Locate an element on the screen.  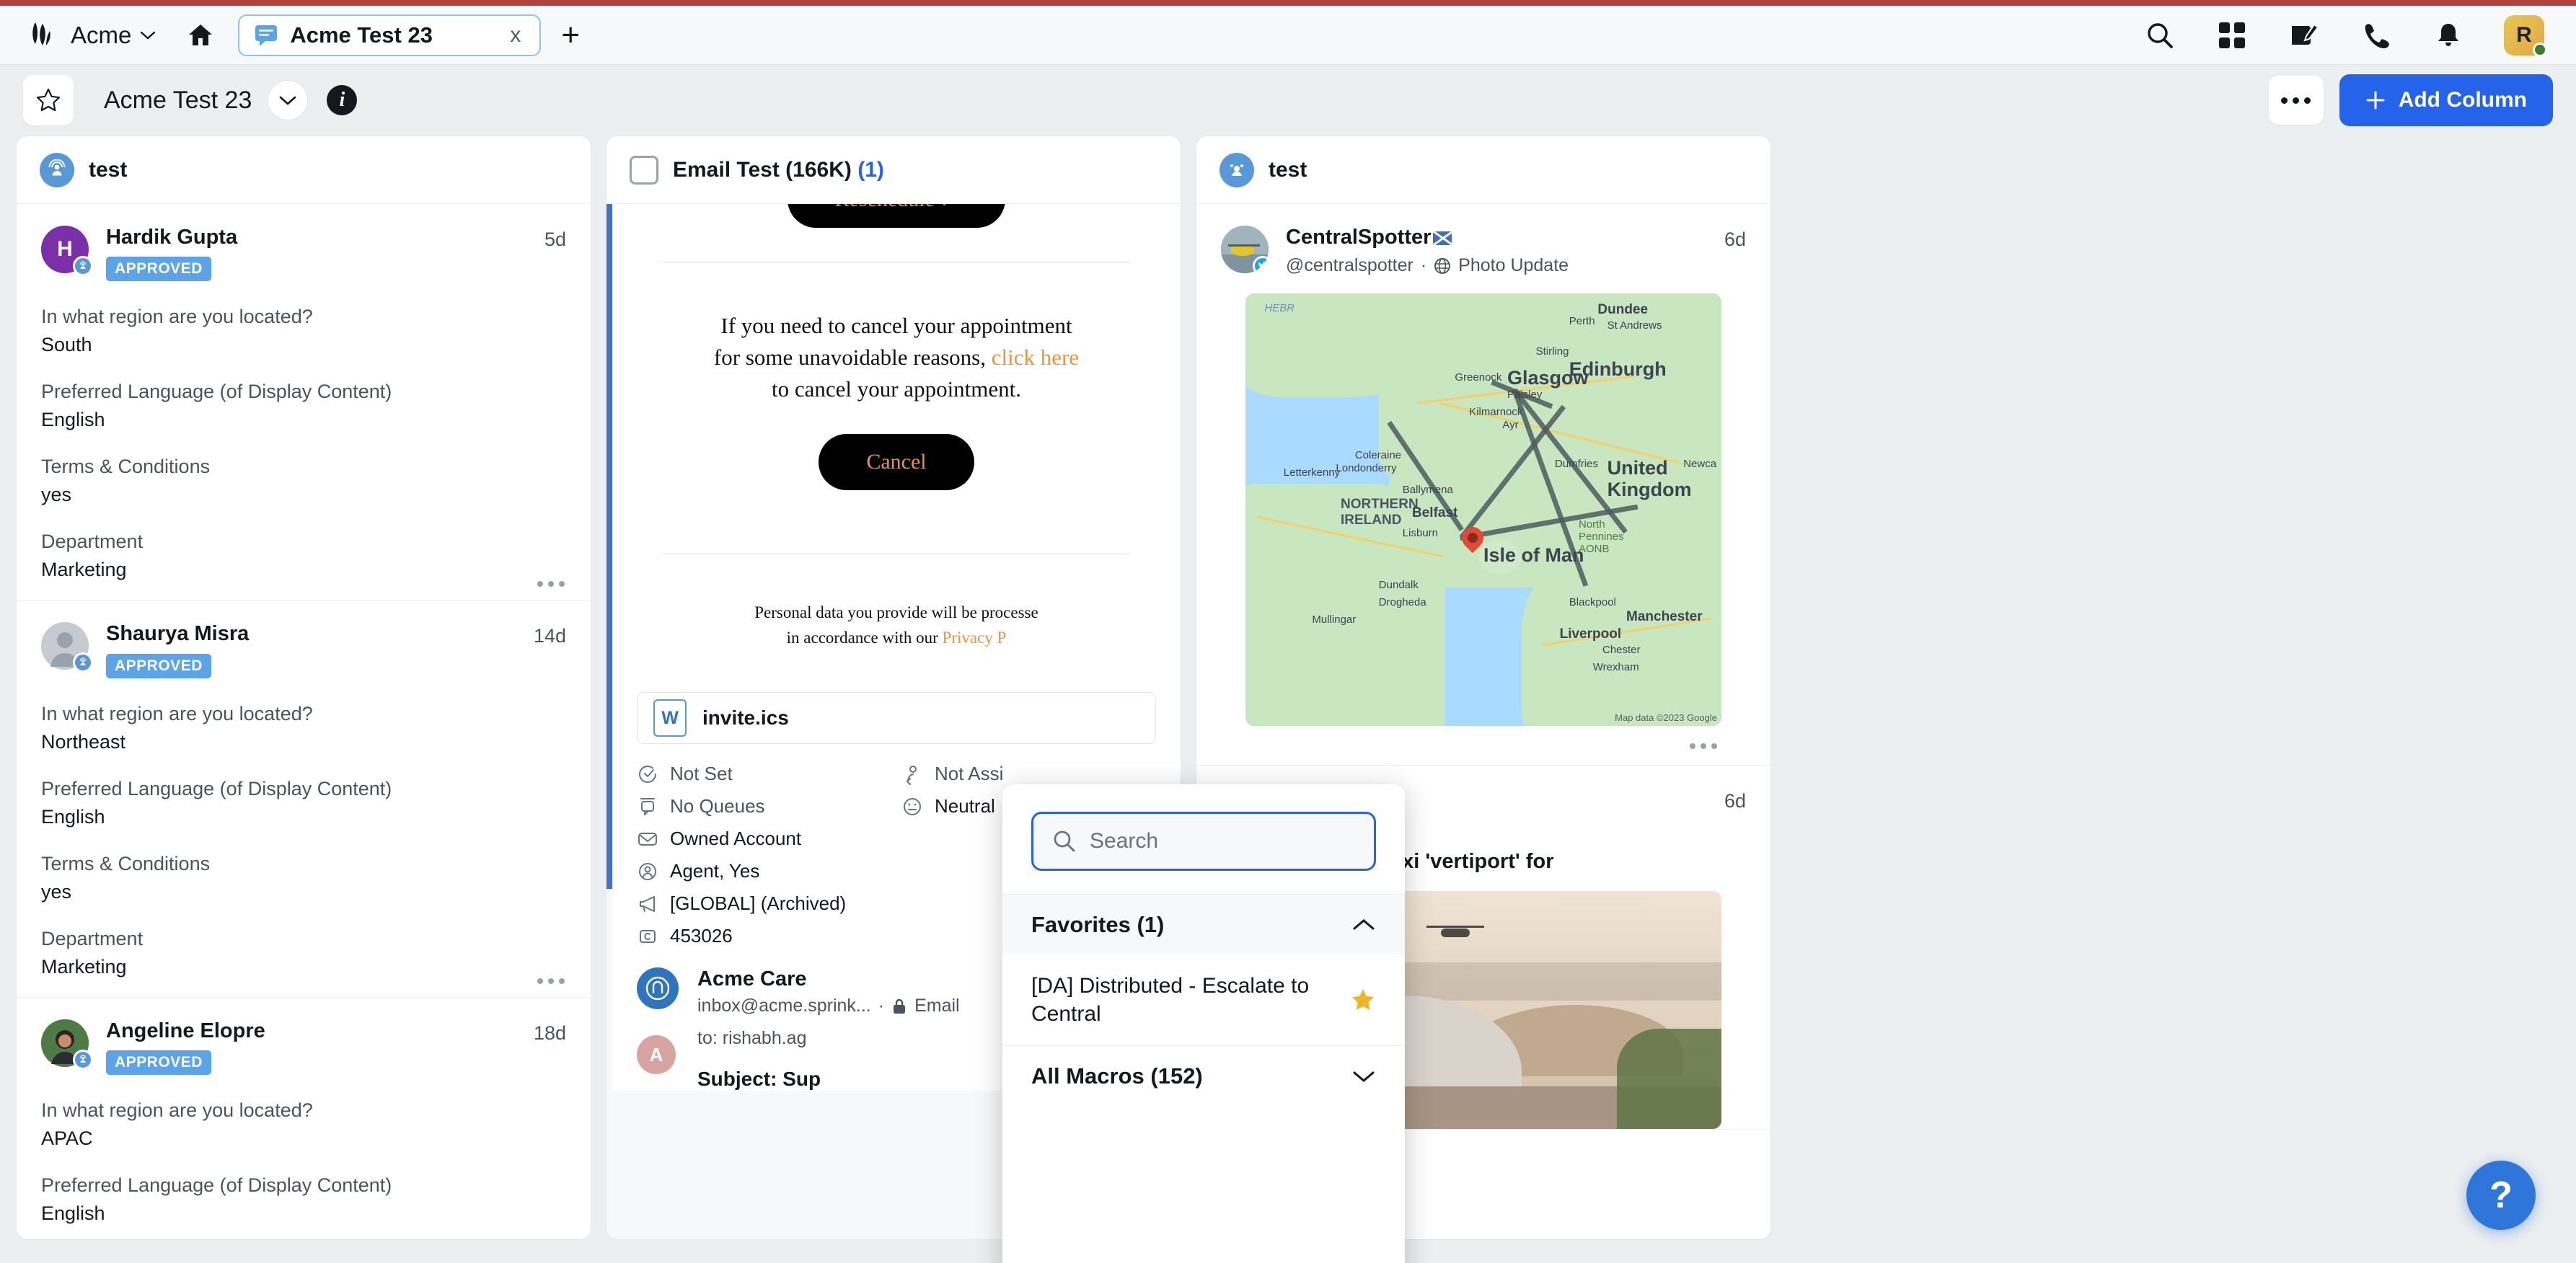
macro-label: [DA] Distributed - Escalate to Central is located at coordinates (1170, 1000).